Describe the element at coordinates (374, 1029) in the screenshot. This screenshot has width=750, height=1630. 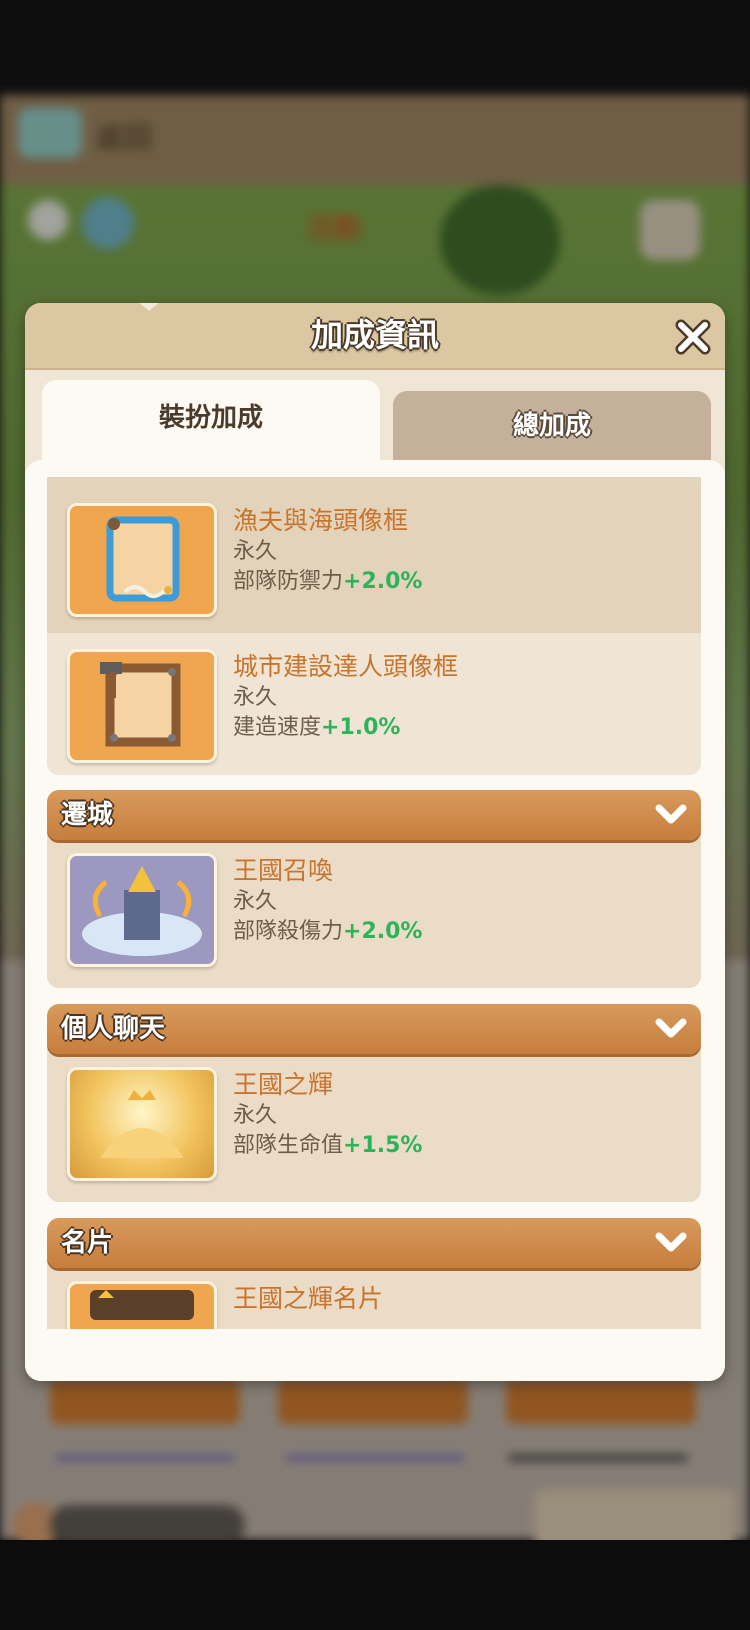
I see `group-header-private-chat: 個人聊天` at that location.